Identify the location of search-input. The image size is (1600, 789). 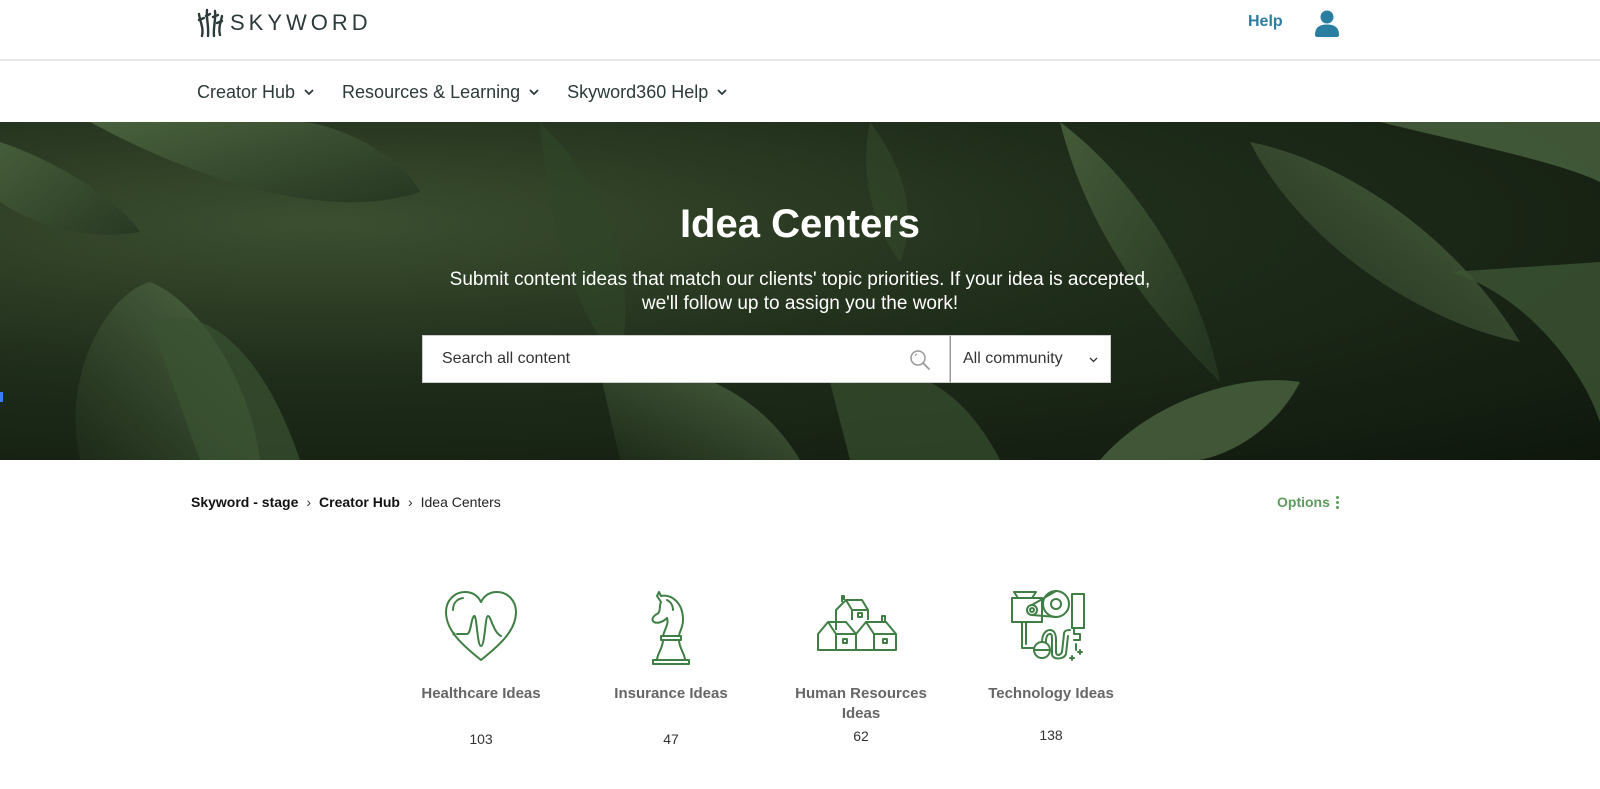
(662, 359).